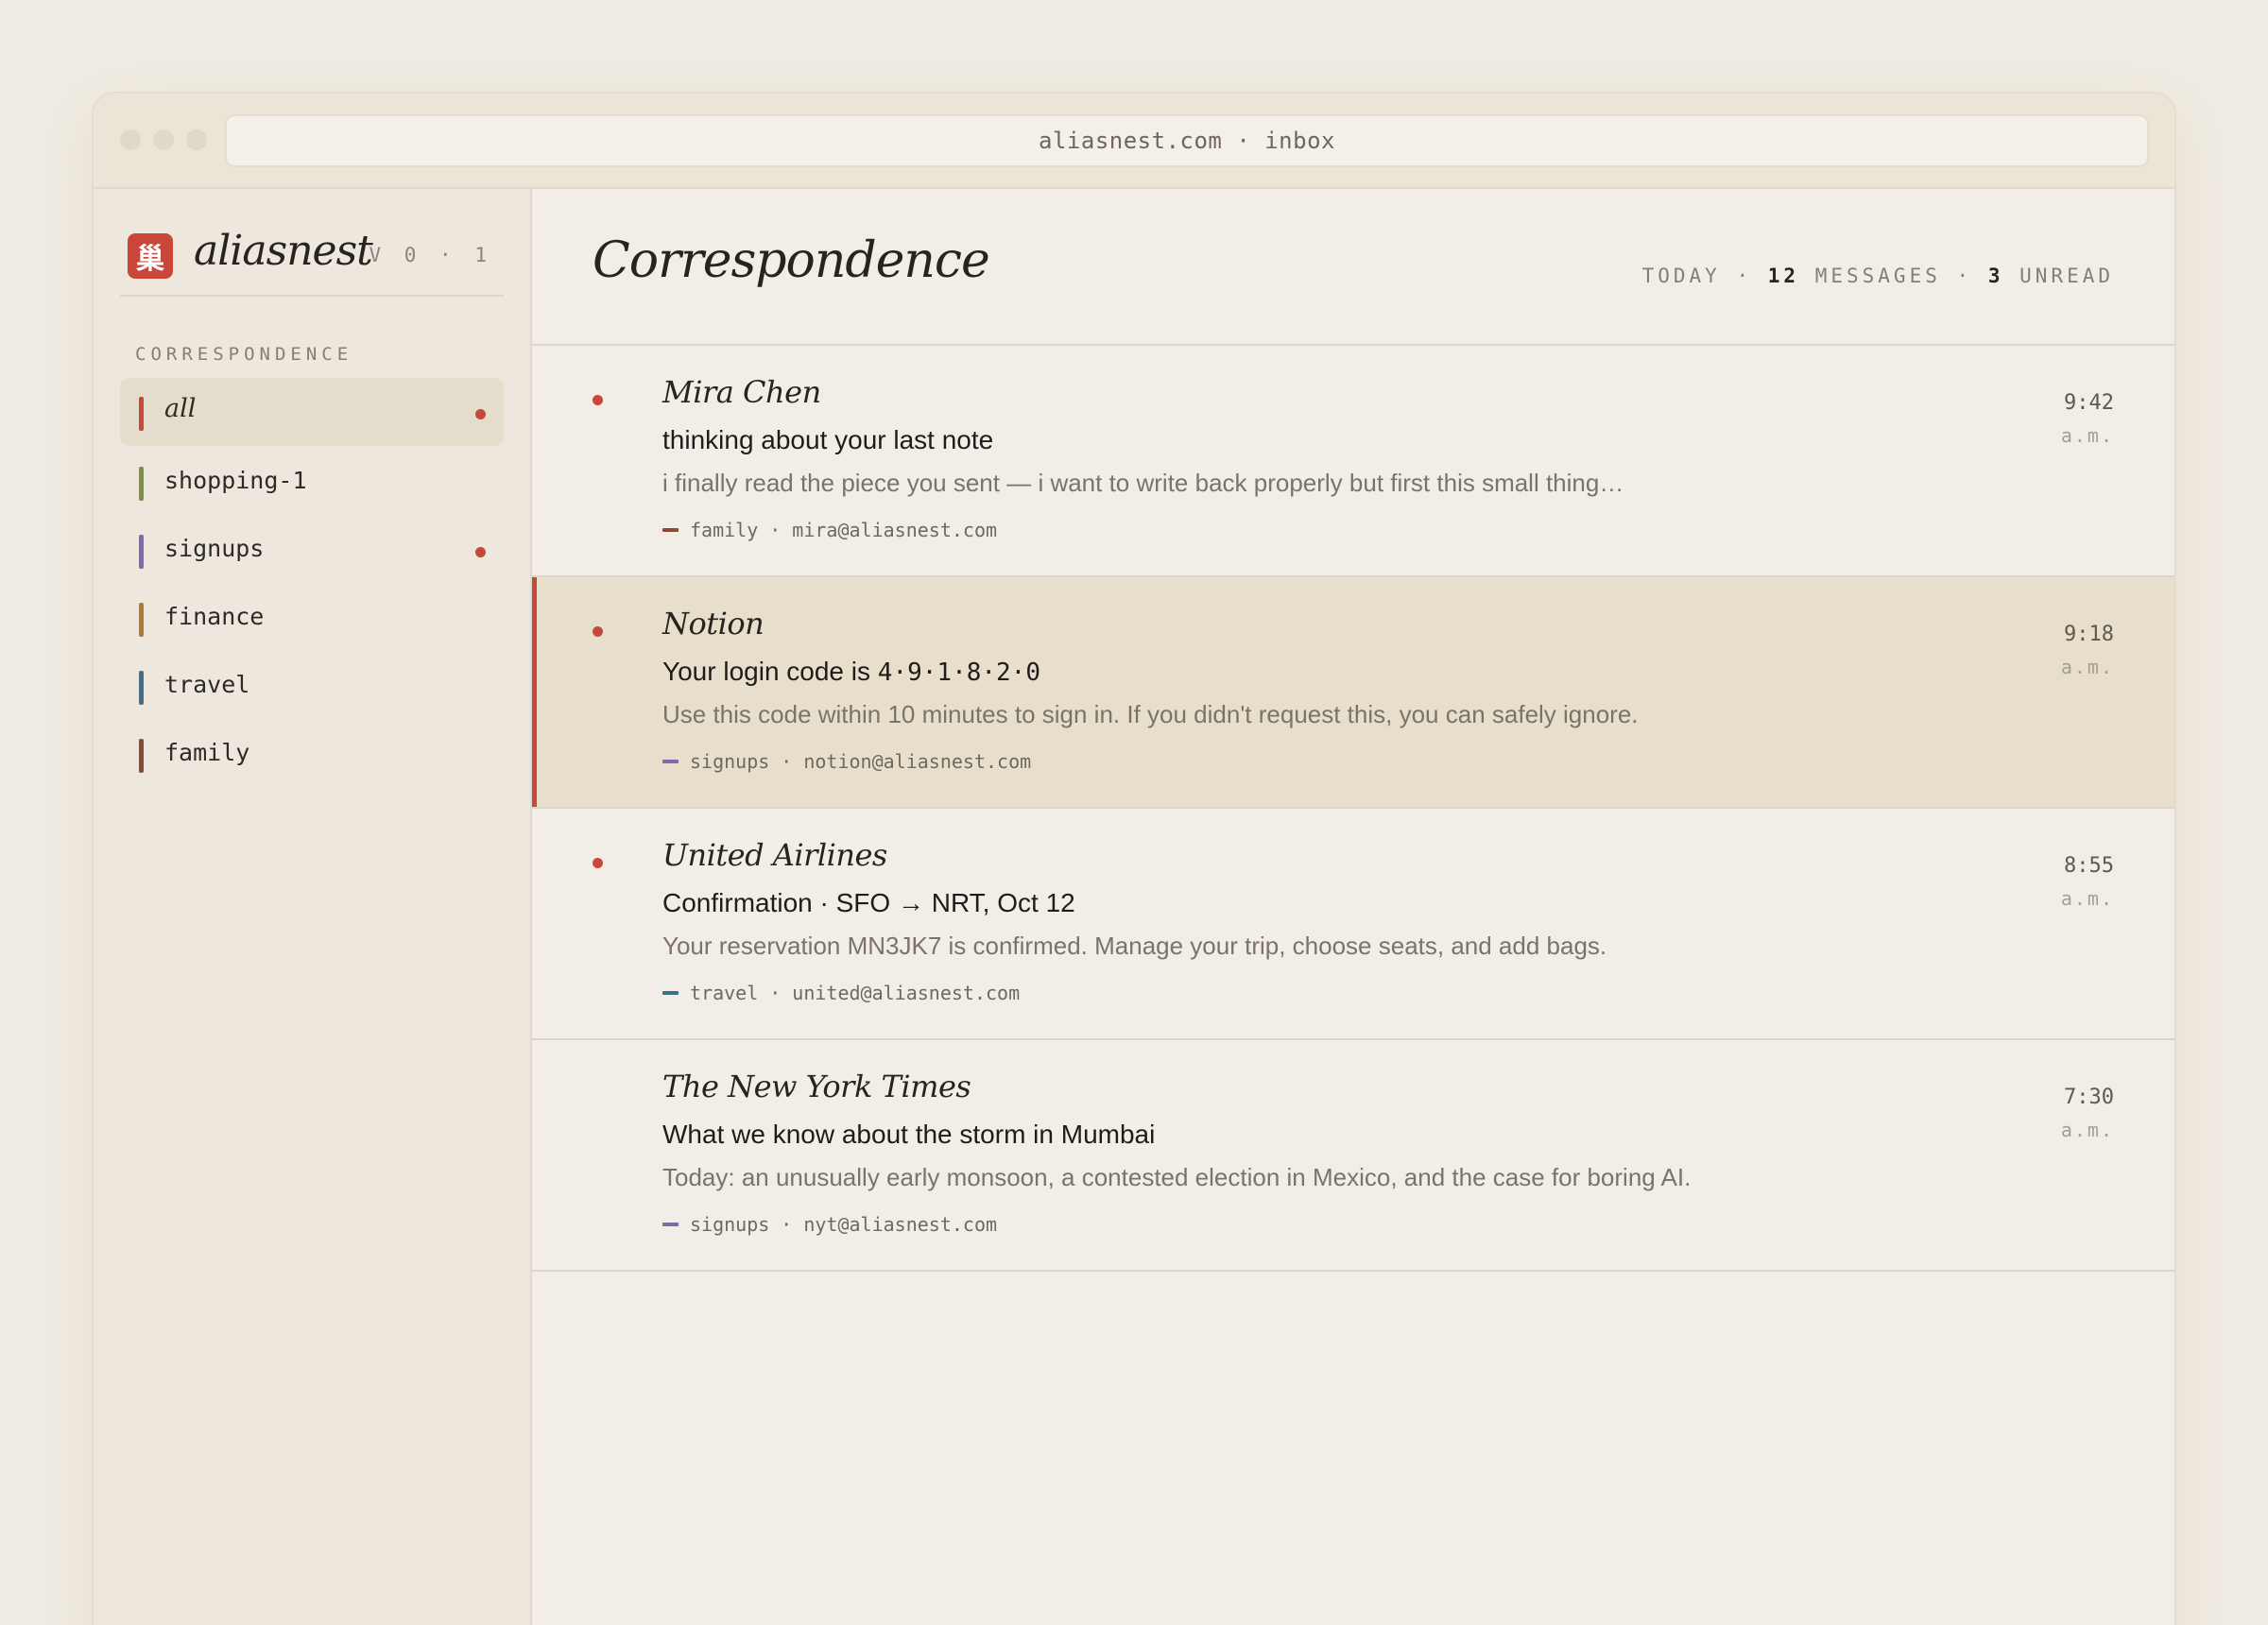 This screenshot has width=2268, height=1625. I want to click on message-time-value: 8:55, so click(2089, 866).